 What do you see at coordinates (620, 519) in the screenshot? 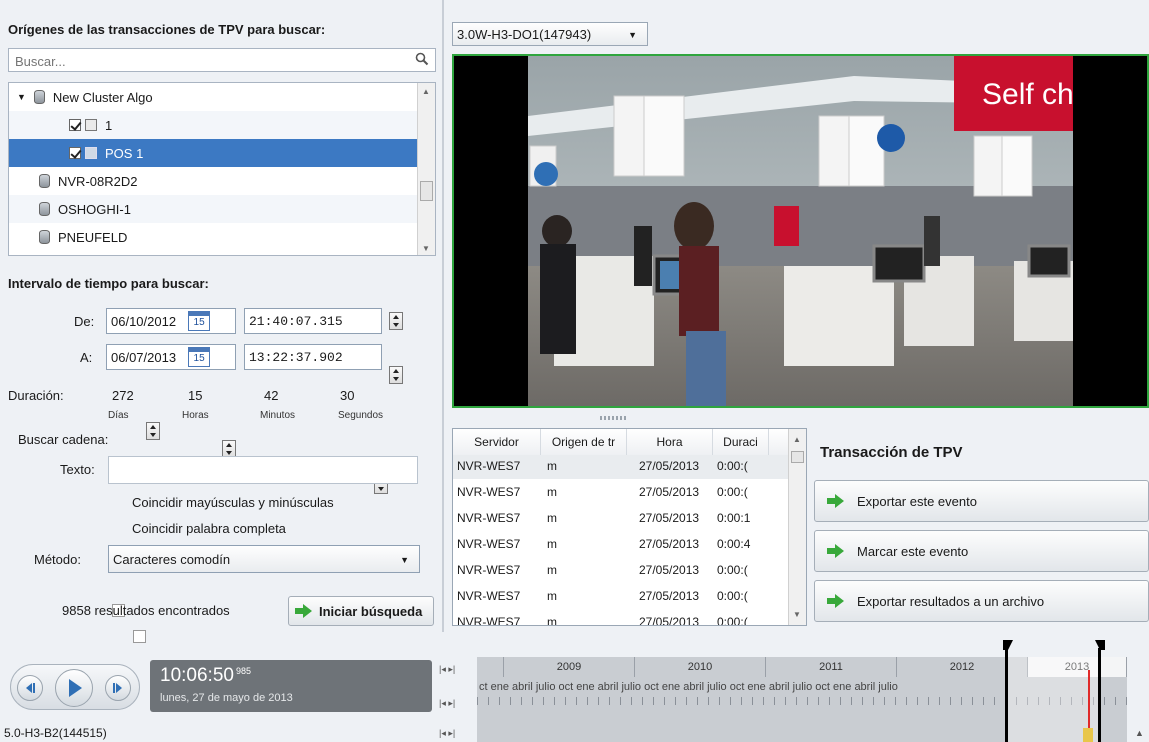
I see `table-row: NVR-WES7 m 27/05/2013 0:00:1` at bounding box center [620, 519].